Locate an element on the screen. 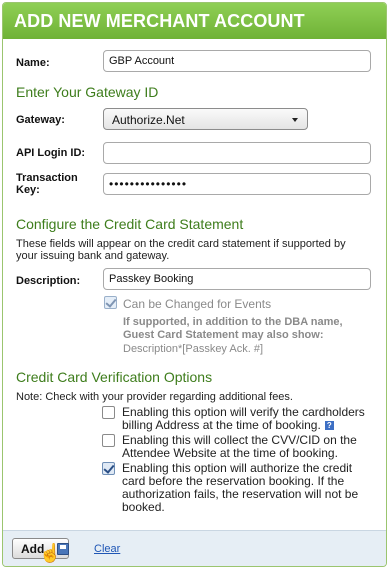  form-footer: Add ☝ Clear is located at coordinates (194, 548).